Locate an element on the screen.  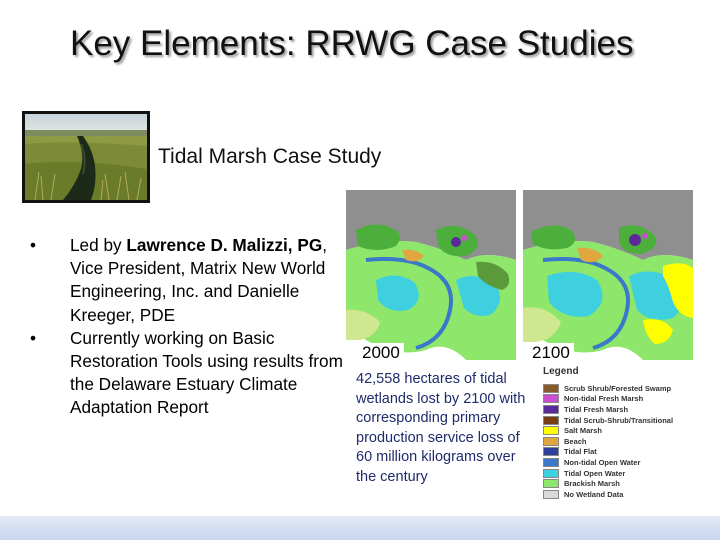
legend-label: Tidal Fresh Marsh is located at coordinates (596, 409).